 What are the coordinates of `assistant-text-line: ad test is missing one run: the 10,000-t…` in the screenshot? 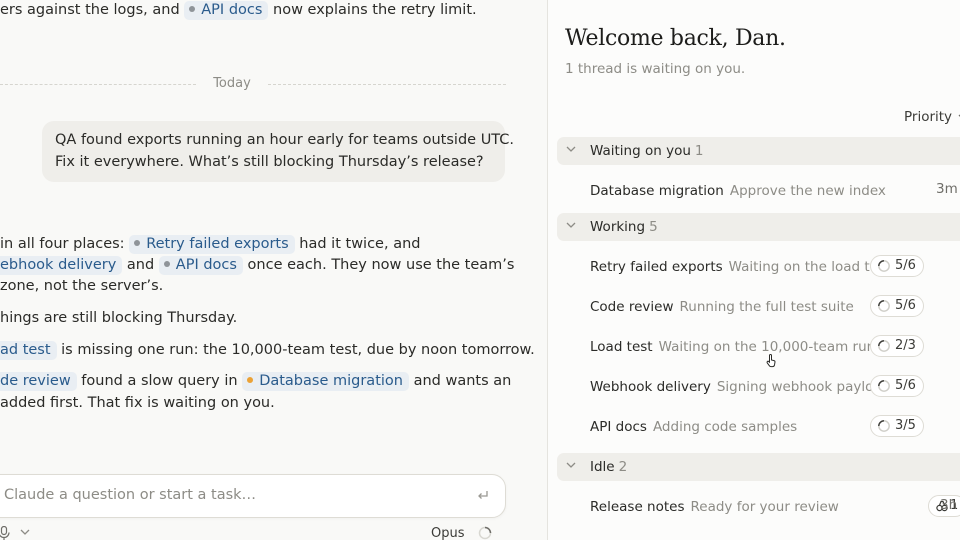 It's located at (267, 350).